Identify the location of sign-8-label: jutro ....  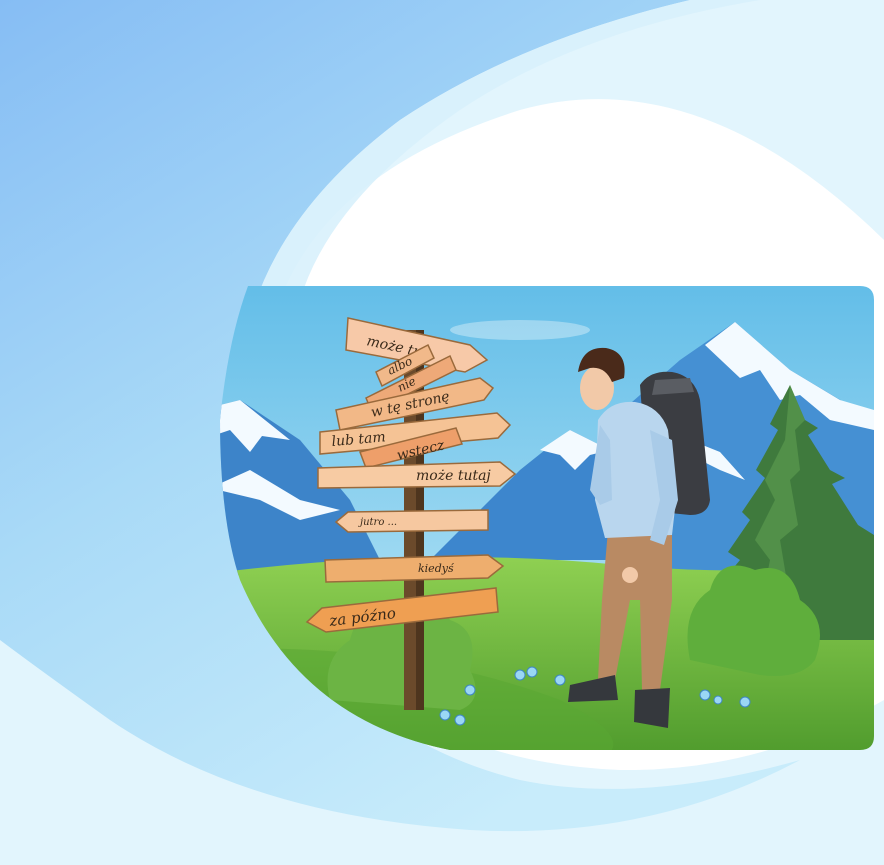
(377, 522).